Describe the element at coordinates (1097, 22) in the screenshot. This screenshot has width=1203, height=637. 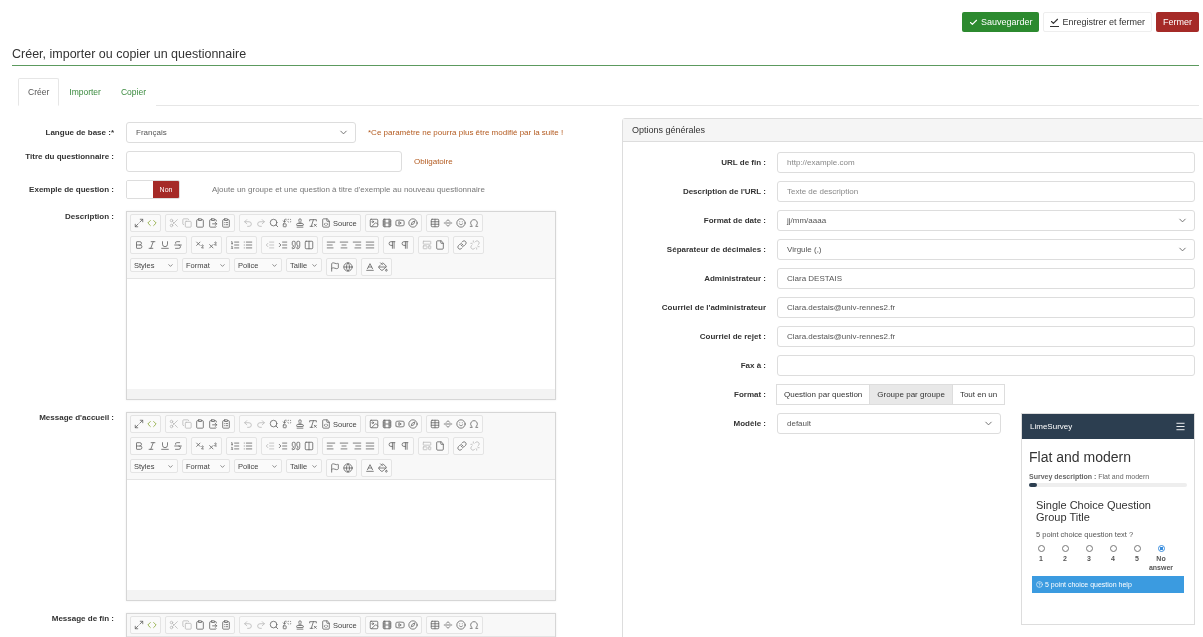
I see `save-and-close-button: Enregistrer et fermer` at that location.